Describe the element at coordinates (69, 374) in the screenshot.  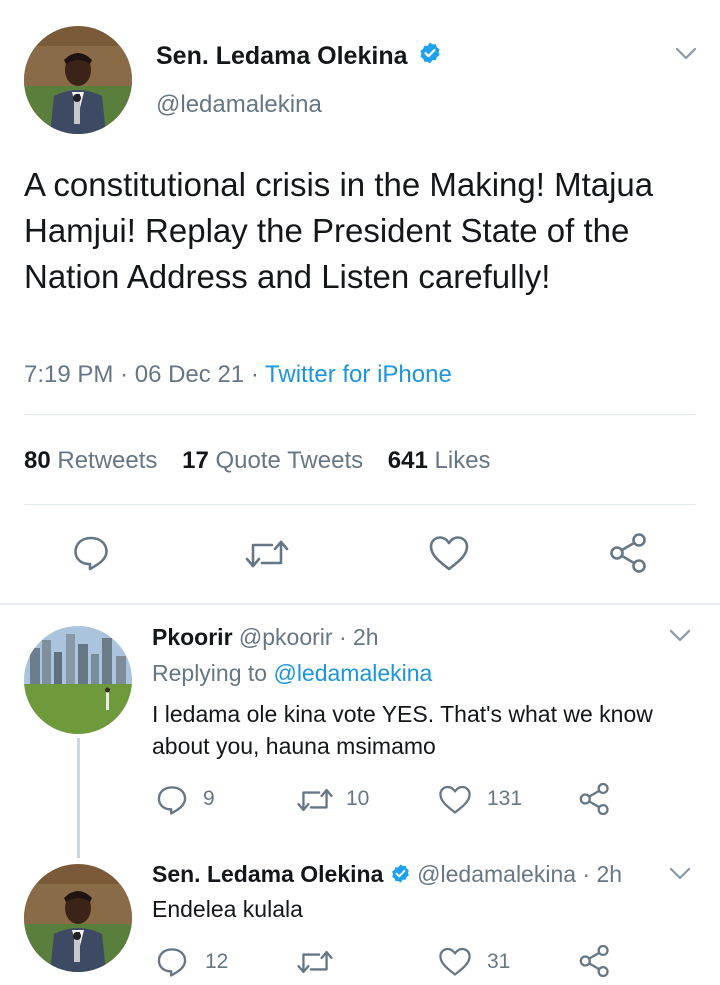
I see `tweet-time: 7:19 PM` at that location.